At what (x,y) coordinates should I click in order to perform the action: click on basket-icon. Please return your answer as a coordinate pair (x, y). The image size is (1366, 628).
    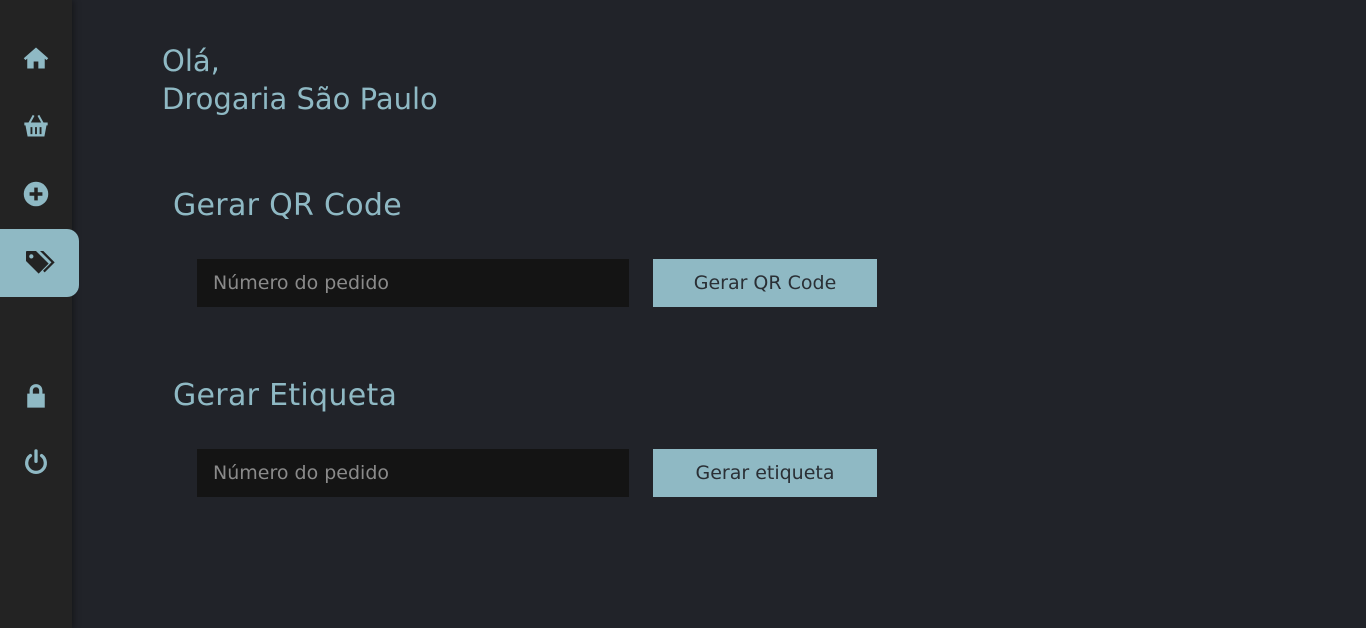
    Looking at the image, I should click on (36, 125).